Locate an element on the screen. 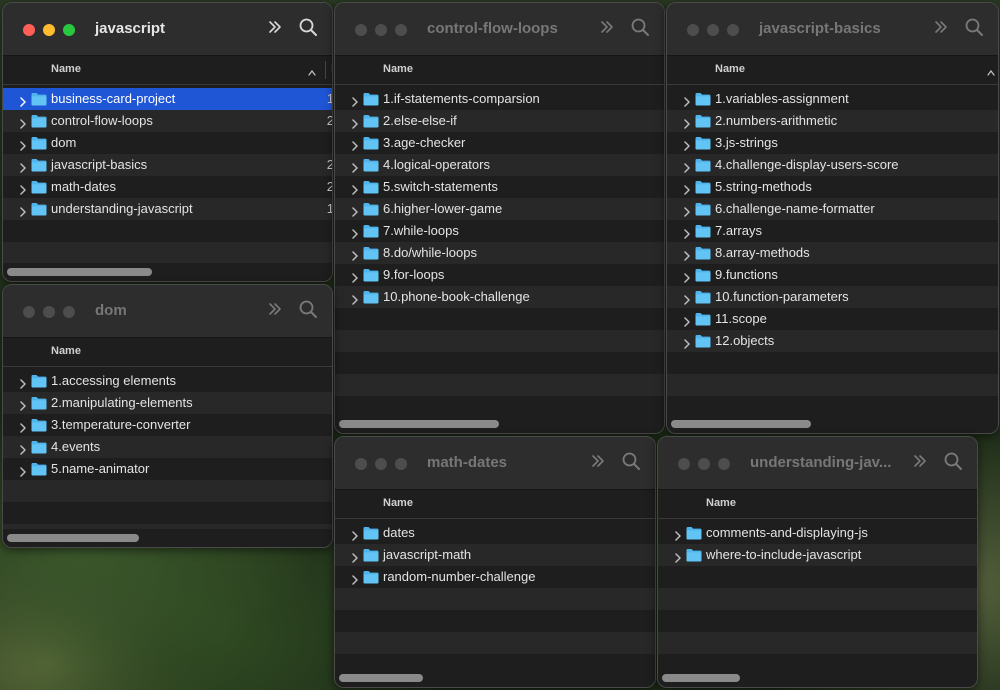 This screenshot has height=690, width=1000. list-item: 5.switch-statements is located at coordinates (499, 187).